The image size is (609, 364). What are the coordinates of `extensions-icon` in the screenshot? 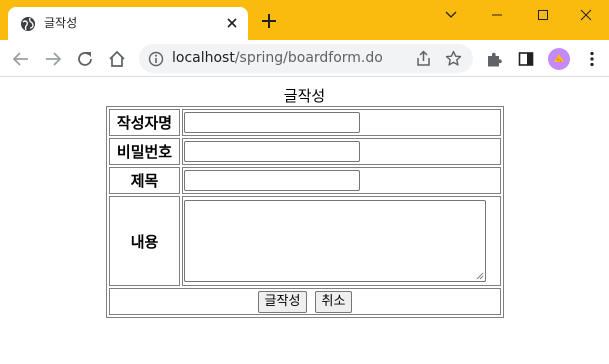 It's located at (494, 59).